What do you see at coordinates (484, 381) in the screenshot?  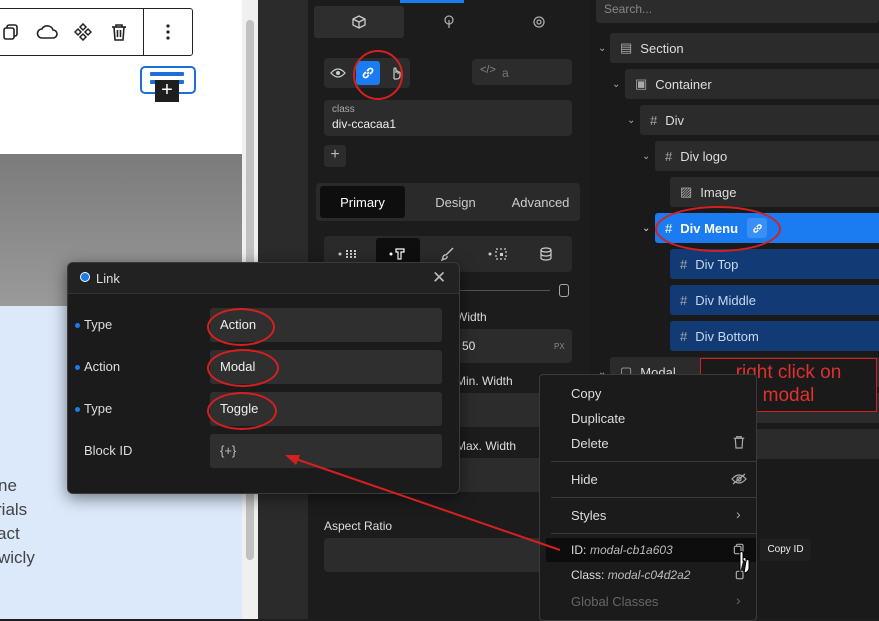 I see `min-width-label: Min. Width` at bounding box center [484, 381].